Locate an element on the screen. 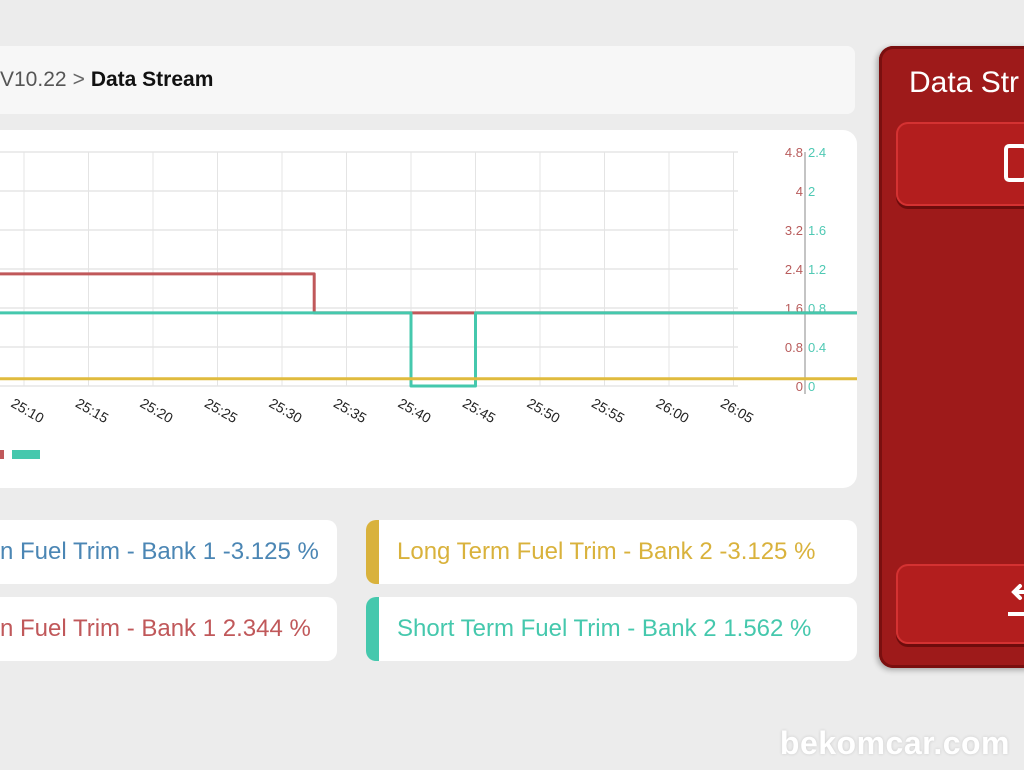  value-text-ltft-bank2: Long Term Fuel Trim - Bank 2 -3.125 % is located at coordinates (606, 551).